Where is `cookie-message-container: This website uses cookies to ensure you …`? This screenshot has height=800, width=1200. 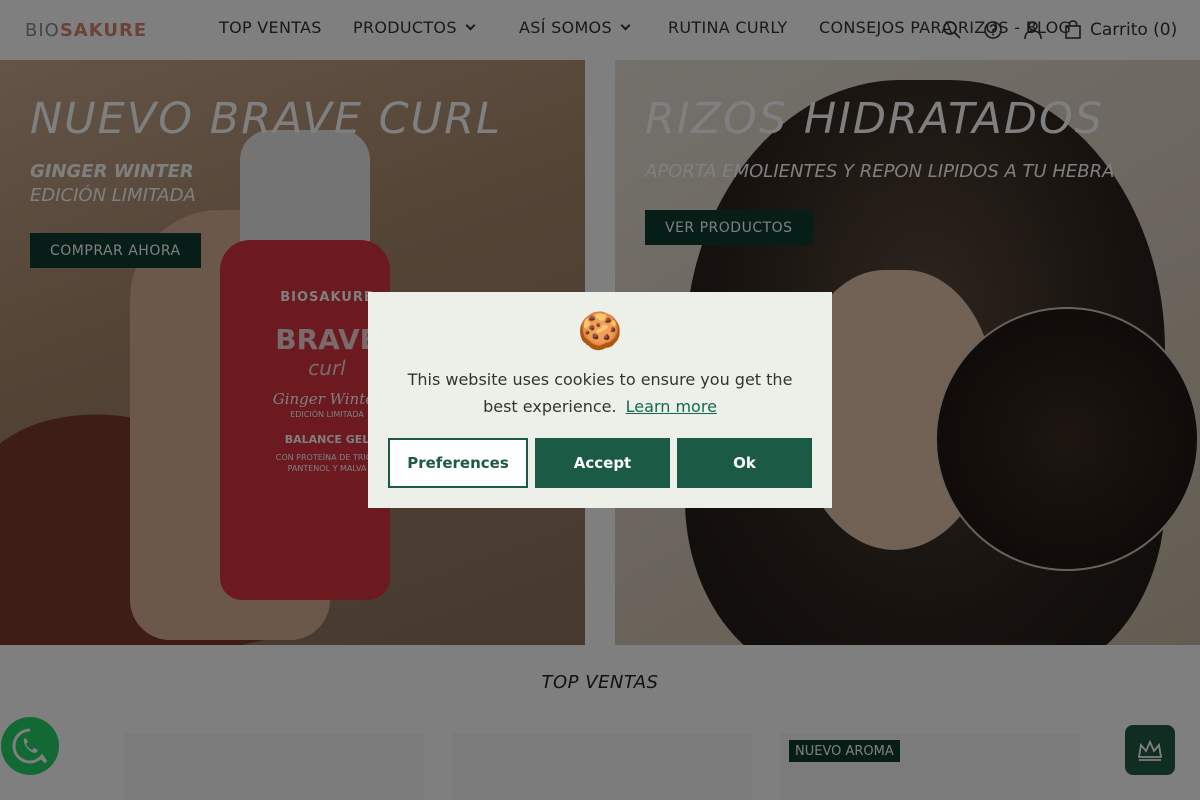 cookie-message-container: This website uses cookies to ensure you … is located at coordinates (600, 393).